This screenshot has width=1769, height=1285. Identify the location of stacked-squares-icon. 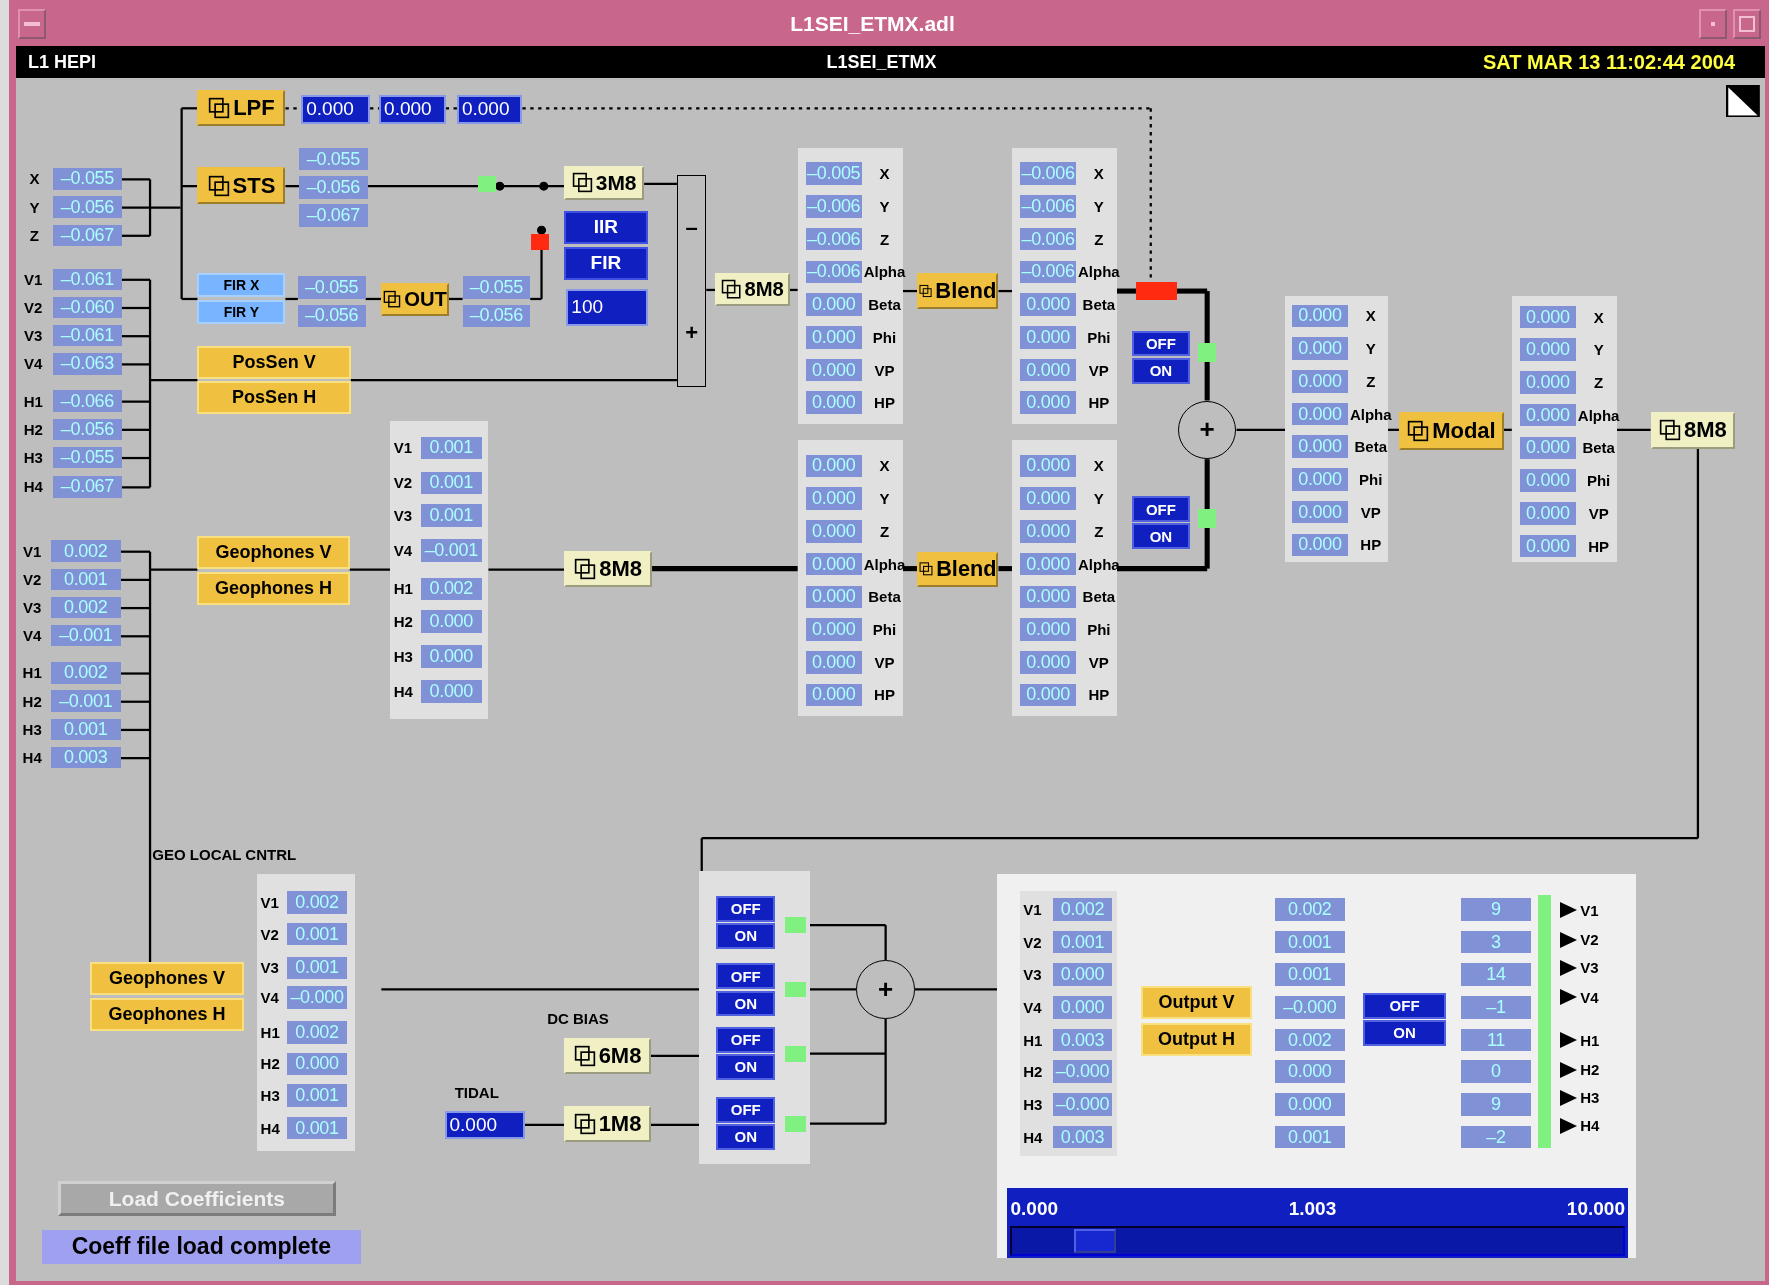
(584, 1123).